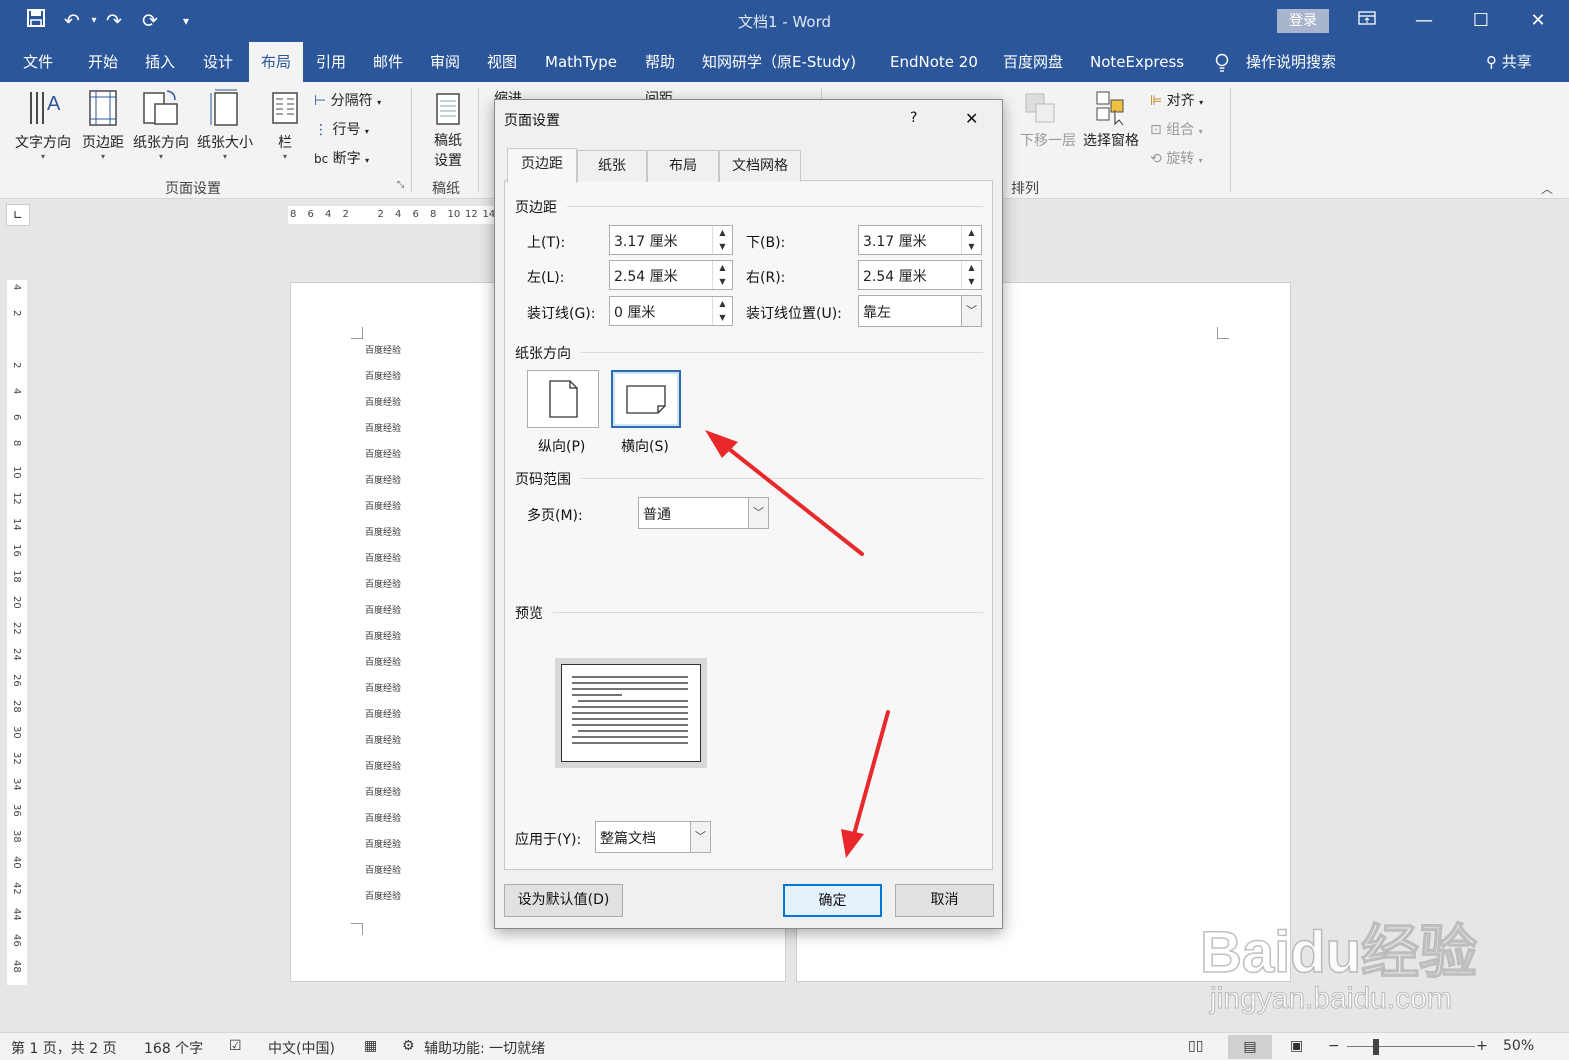 The image size is (1569, 1060). I want to click on proofing-icon: ☑, so click(235, 1046).